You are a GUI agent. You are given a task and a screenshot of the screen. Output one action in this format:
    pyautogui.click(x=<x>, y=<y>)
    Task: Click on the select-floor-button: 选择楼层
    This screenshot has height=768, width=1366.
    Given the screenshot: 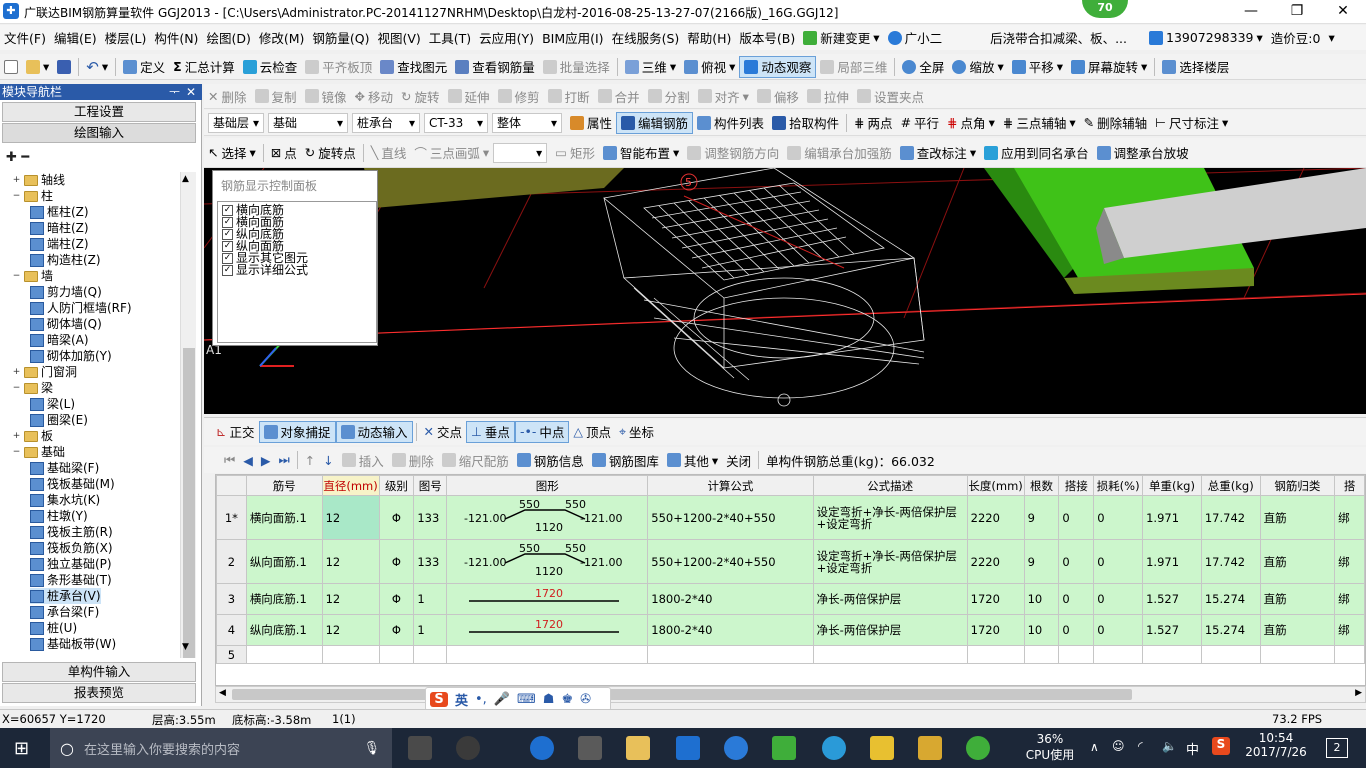 What is the action you would take?
    pyautogui.click(x=1195, y=67)
    